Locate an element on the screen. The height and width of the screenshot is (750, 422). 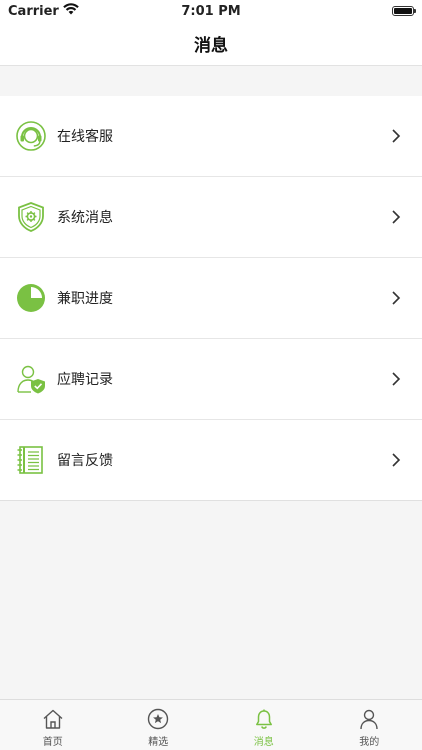
user-shield-icon is located at coordinates (31, 379).